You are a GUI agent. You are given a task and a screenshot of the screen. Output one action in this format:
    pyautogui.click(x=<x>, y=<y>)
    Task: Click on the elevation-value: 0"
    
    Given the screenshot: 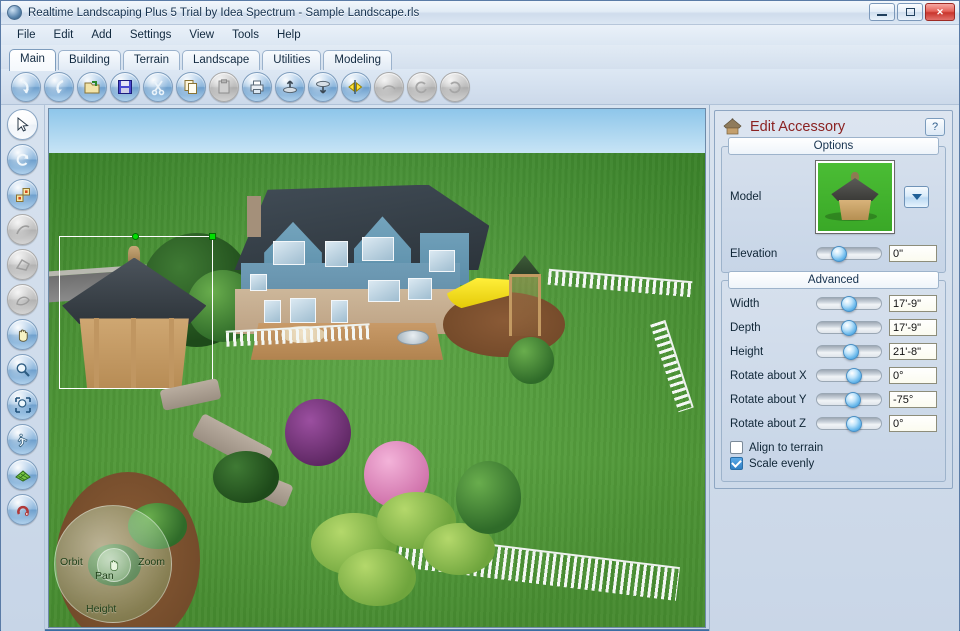 What is the action you would take?
    pyautogui.click(x=913, y=253)
    